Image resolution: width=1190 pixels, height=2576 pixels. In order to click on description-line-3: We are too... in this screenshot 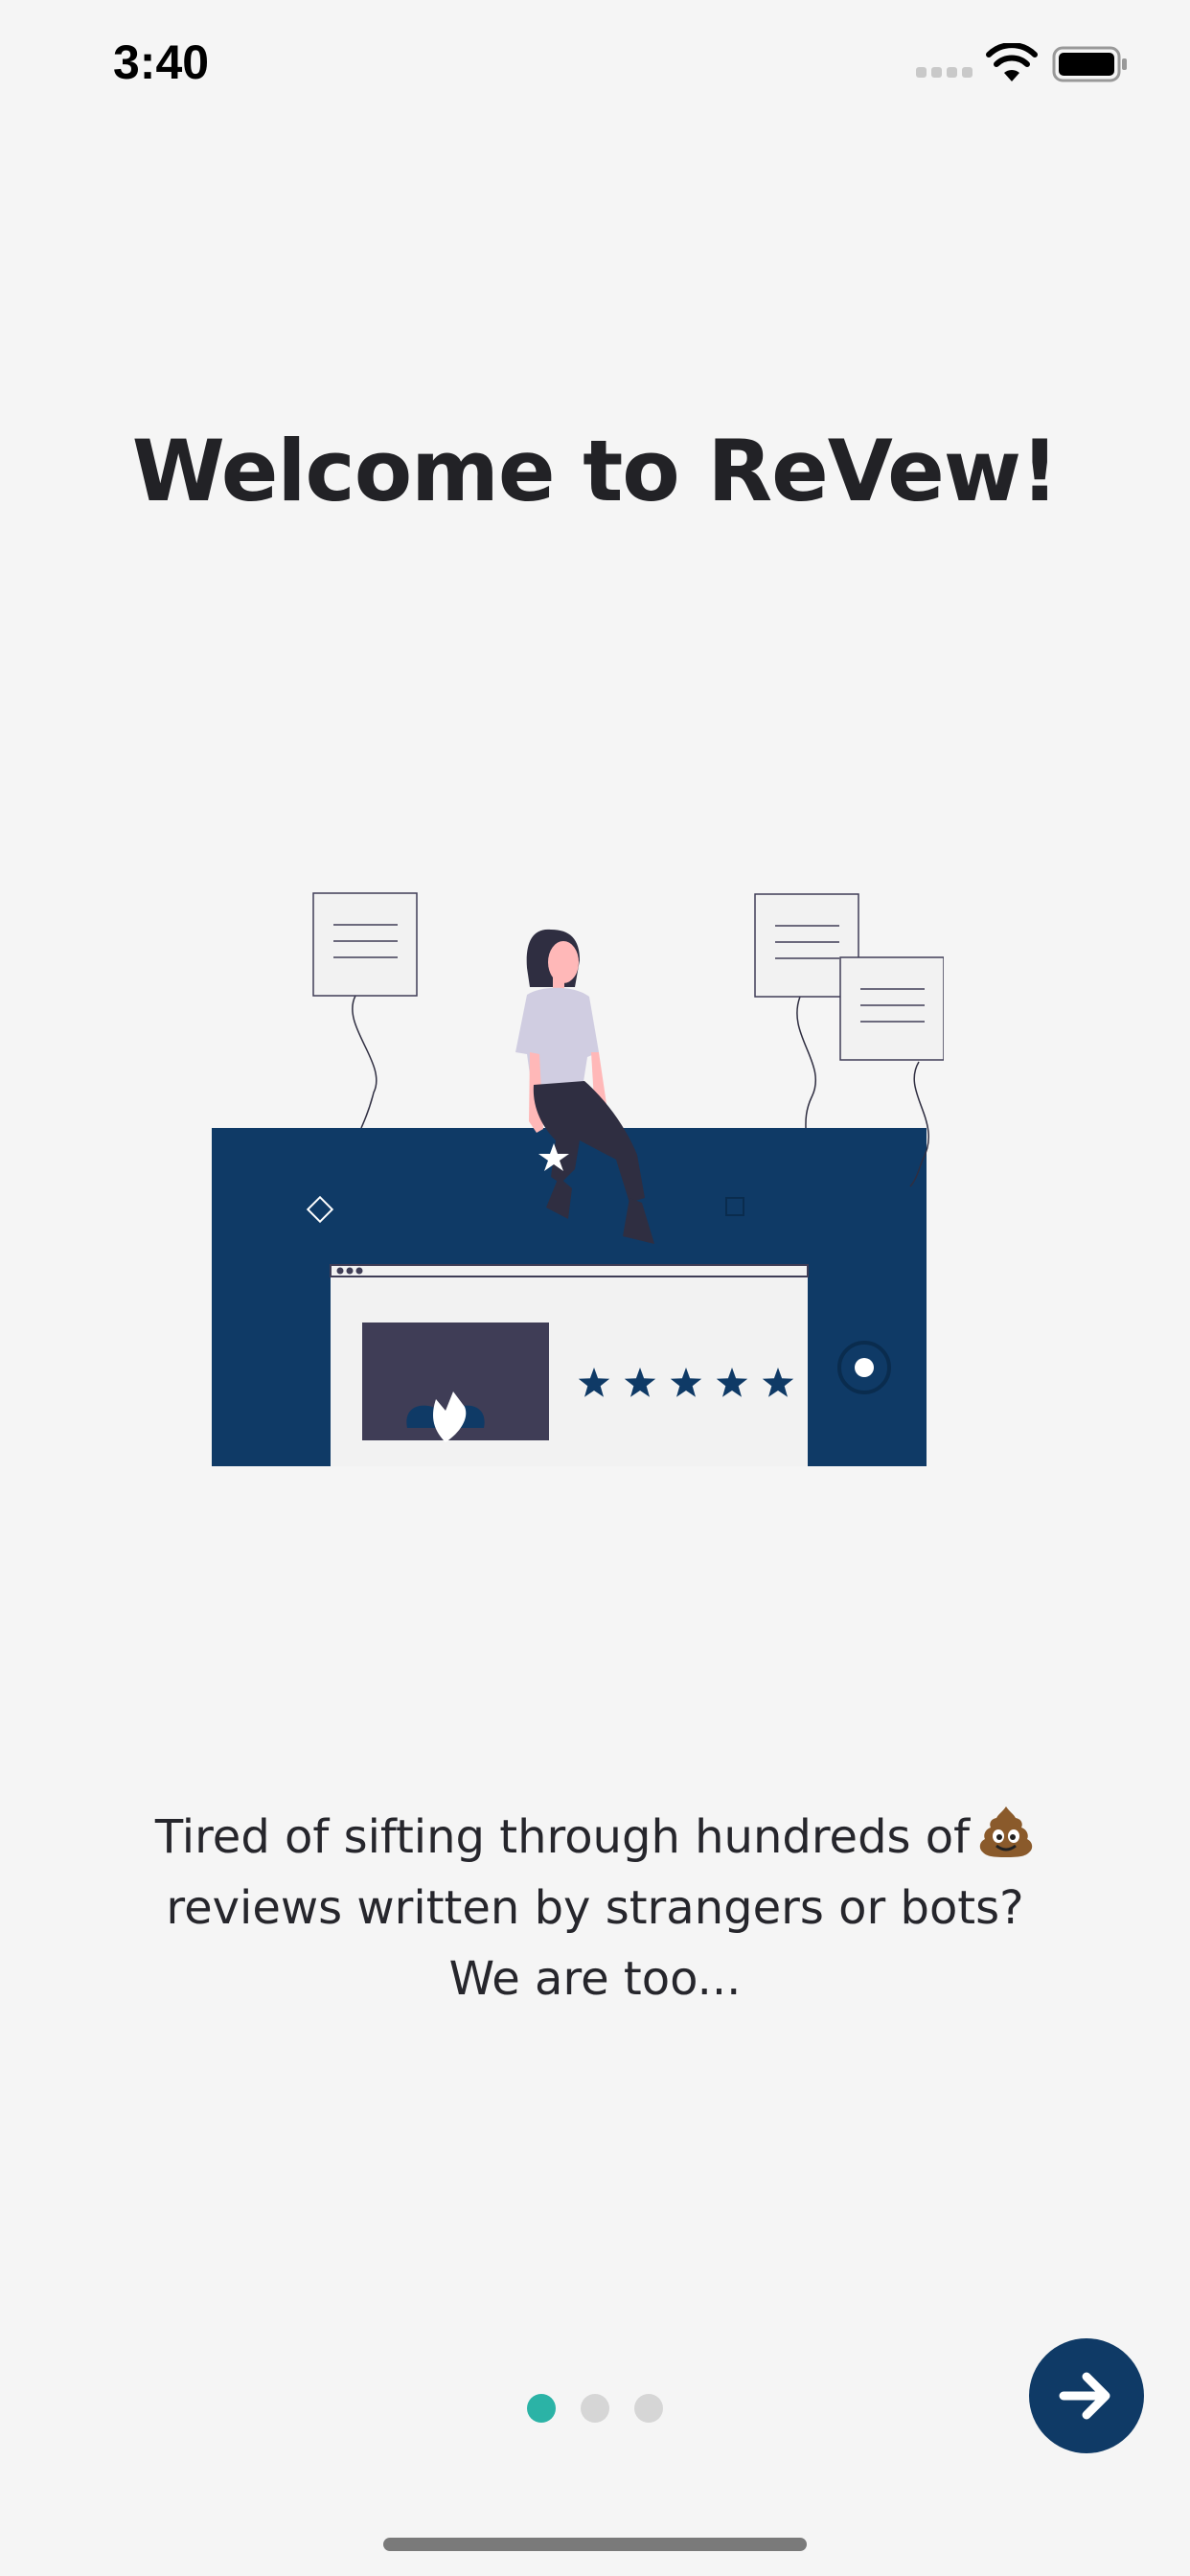, I will do `click(595, 1979)`.